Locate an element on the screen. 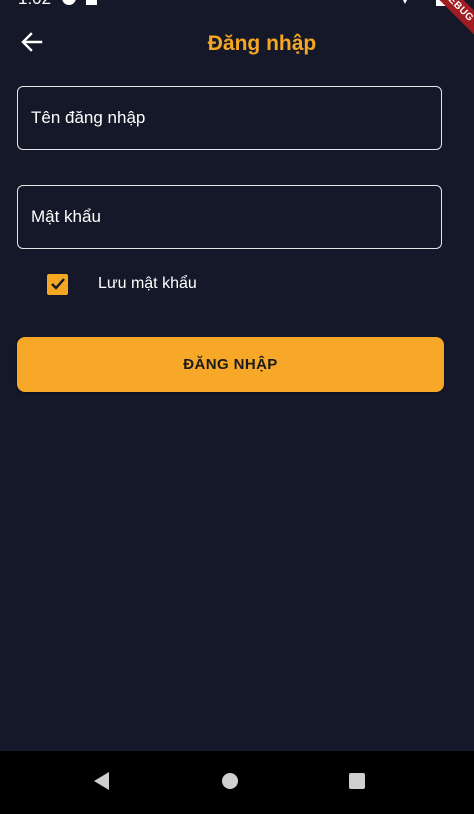 Image resolution: width=474 pixels, height=814 pixels. status-bar: 1:02 is located at coordinates (237, 4).